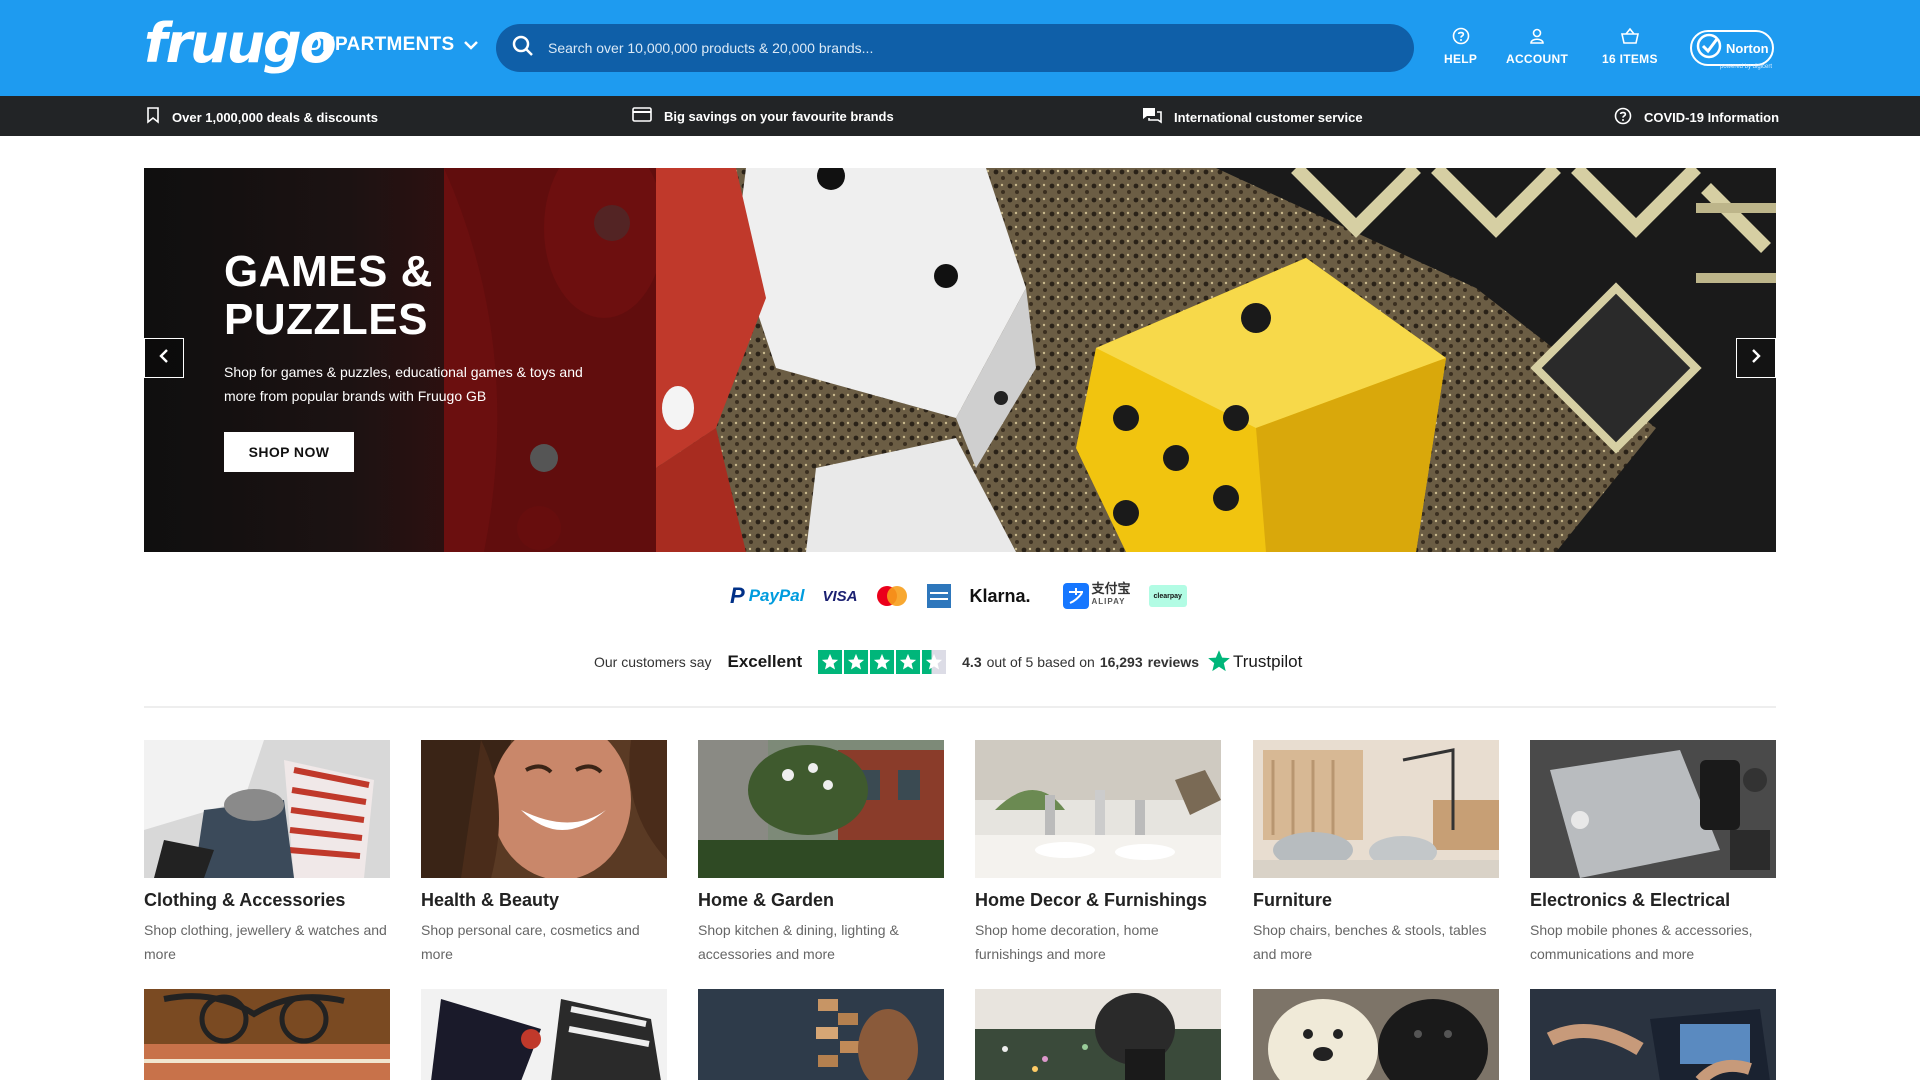  Describe the element at coordinates (1040, 662) in the screenshot. I see `trust-out-of: out of 5 based on` at that location.